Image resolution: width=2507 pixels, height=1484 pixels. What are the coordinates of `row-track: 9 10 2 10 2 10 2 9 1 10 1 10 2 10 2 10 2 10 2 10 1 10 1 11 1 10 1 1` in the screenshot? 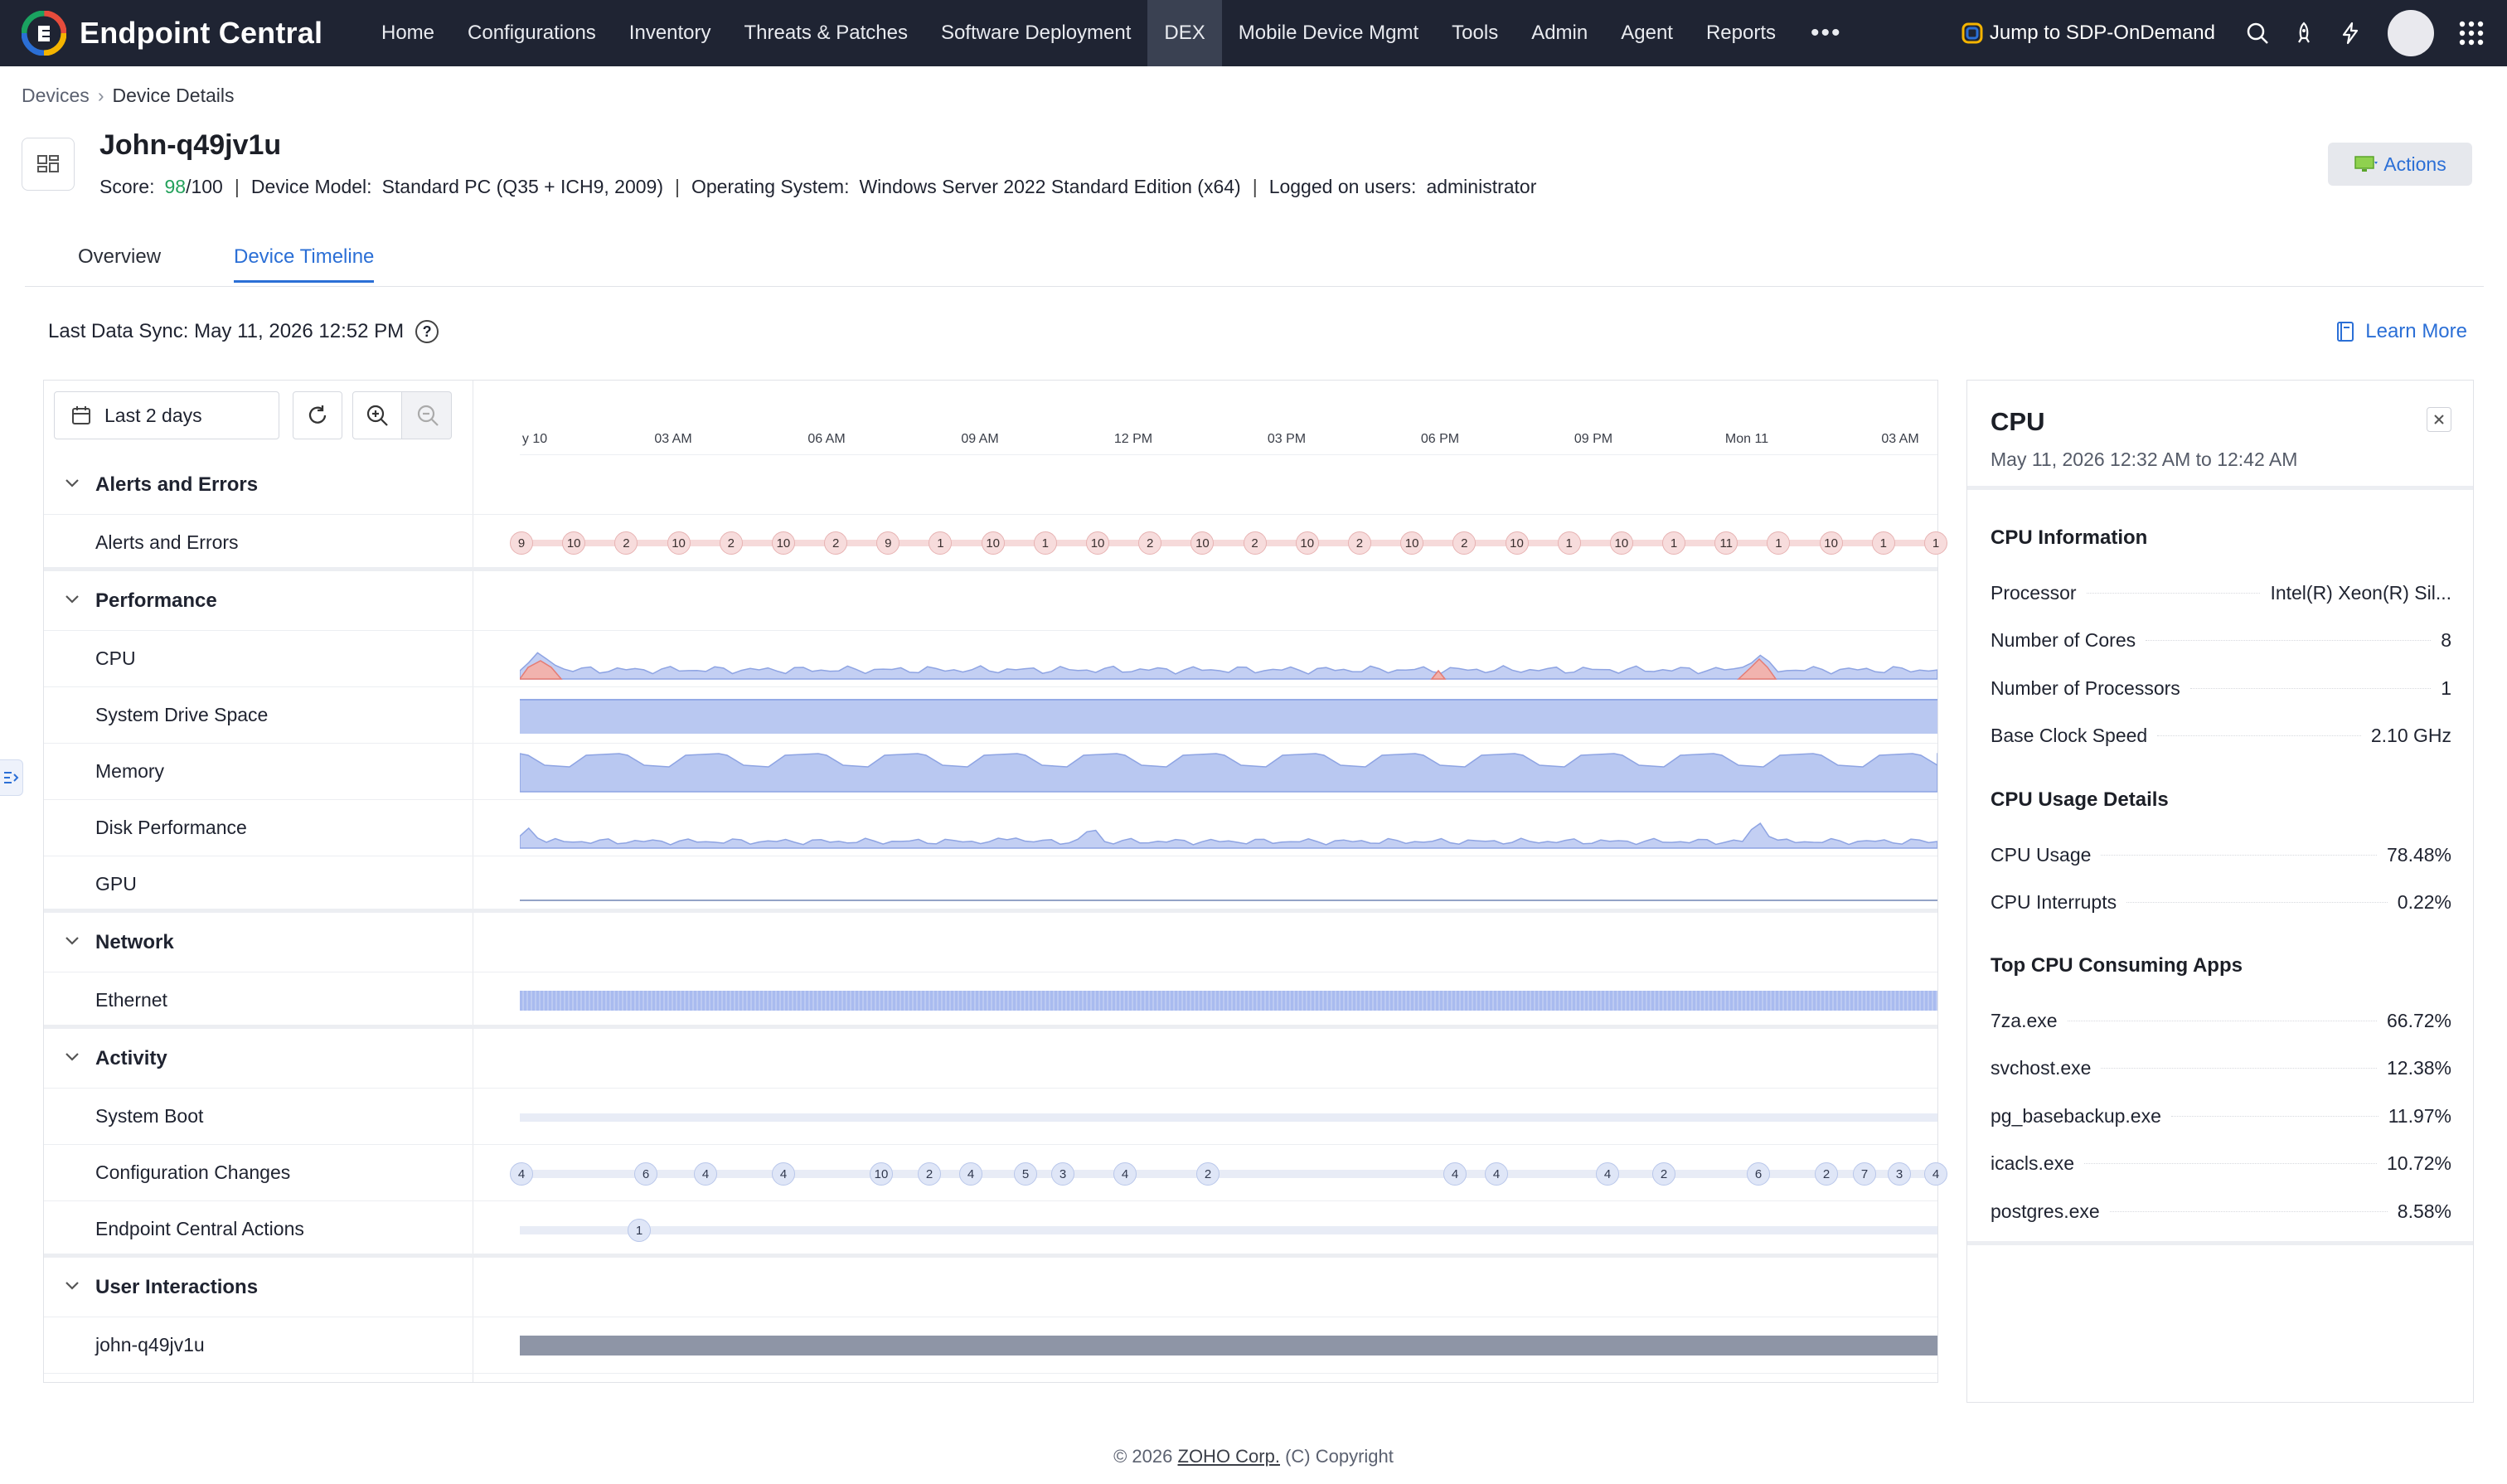 It's located at (1228, 543).